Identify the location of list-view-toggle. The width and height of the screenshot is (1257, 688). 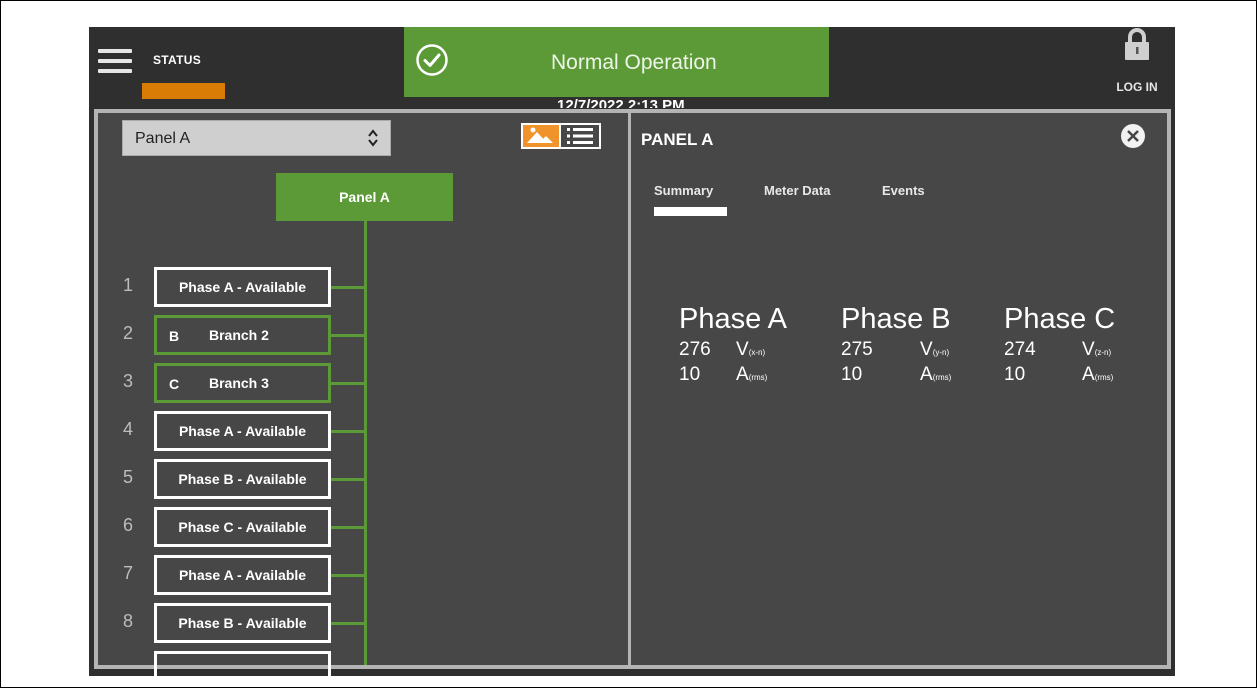
(581, 136).